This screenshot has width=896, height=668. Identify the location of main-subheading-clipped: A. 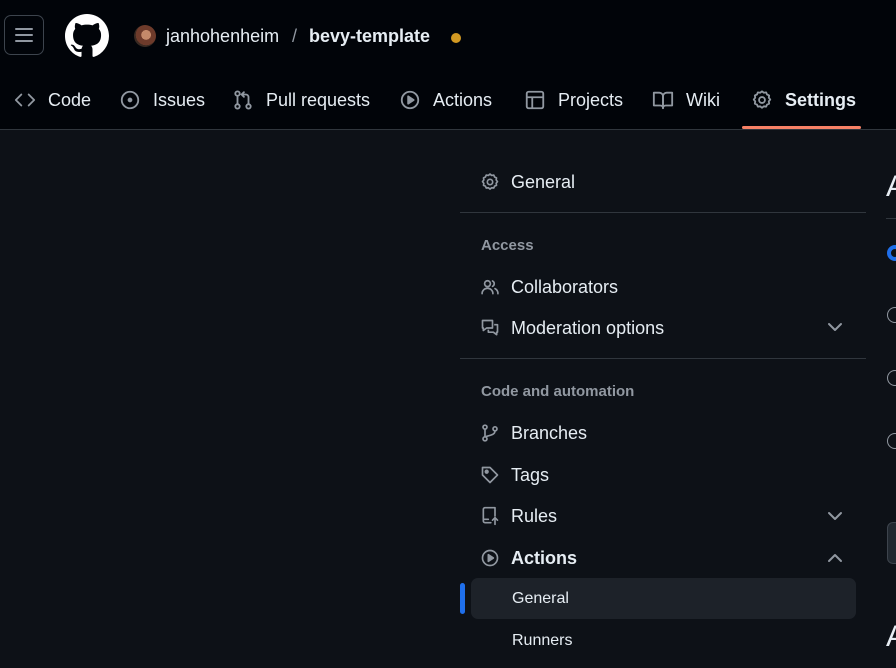
(891, 637).